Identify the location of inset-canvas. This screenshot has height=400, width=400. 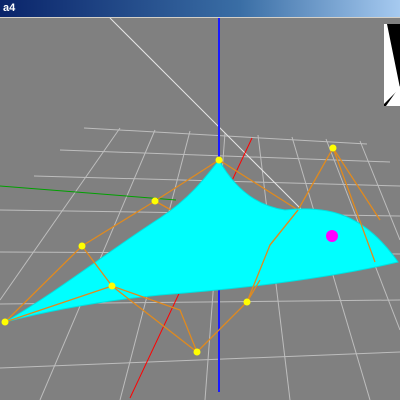
(392, 65).